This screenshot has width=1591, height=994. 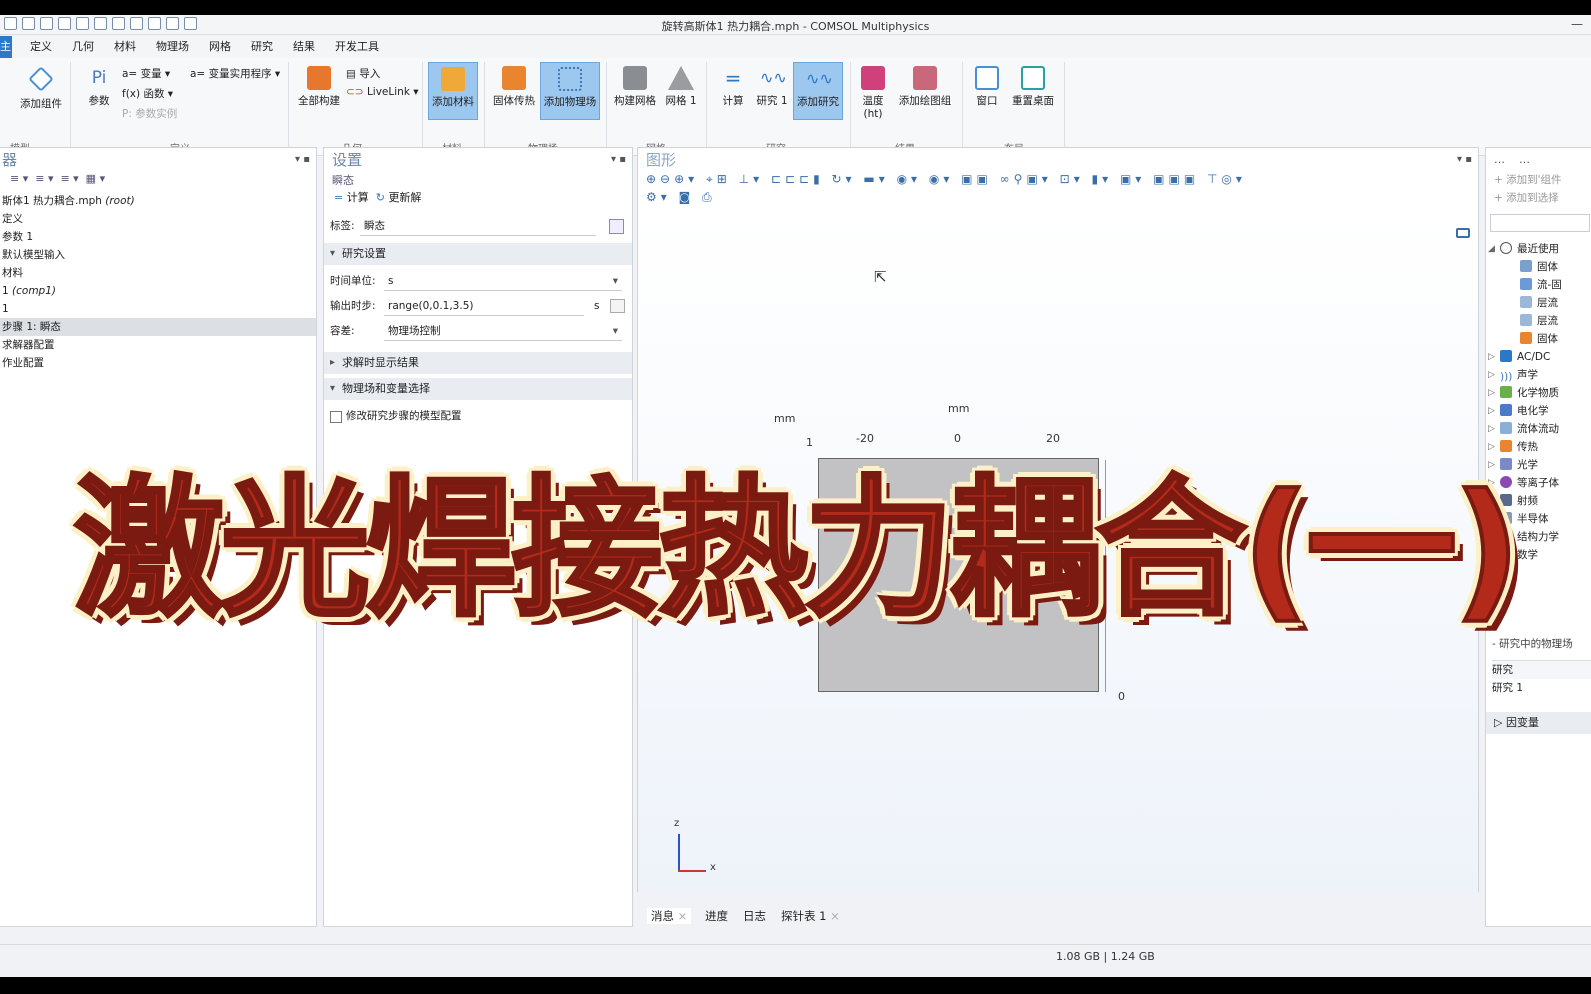 What do you see at coordinates (597, 306) in the screenshot?
I see `output-unit: s` at bounding box center [597, 306].